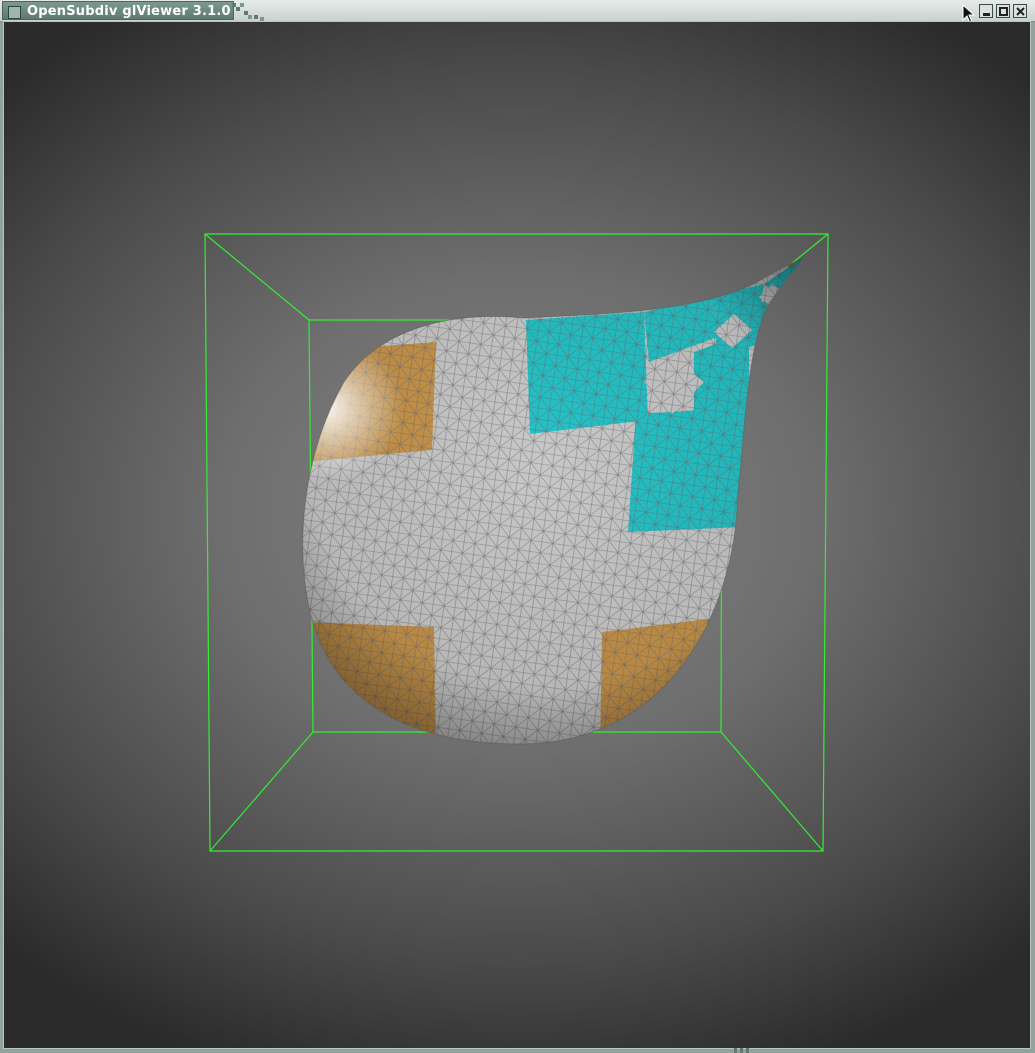 The height and width of the screenshot is (1053, 1035). Describe the element at coordinates (248, 12) in the screenshot. I see `title-tab-edge-icon` at that location.